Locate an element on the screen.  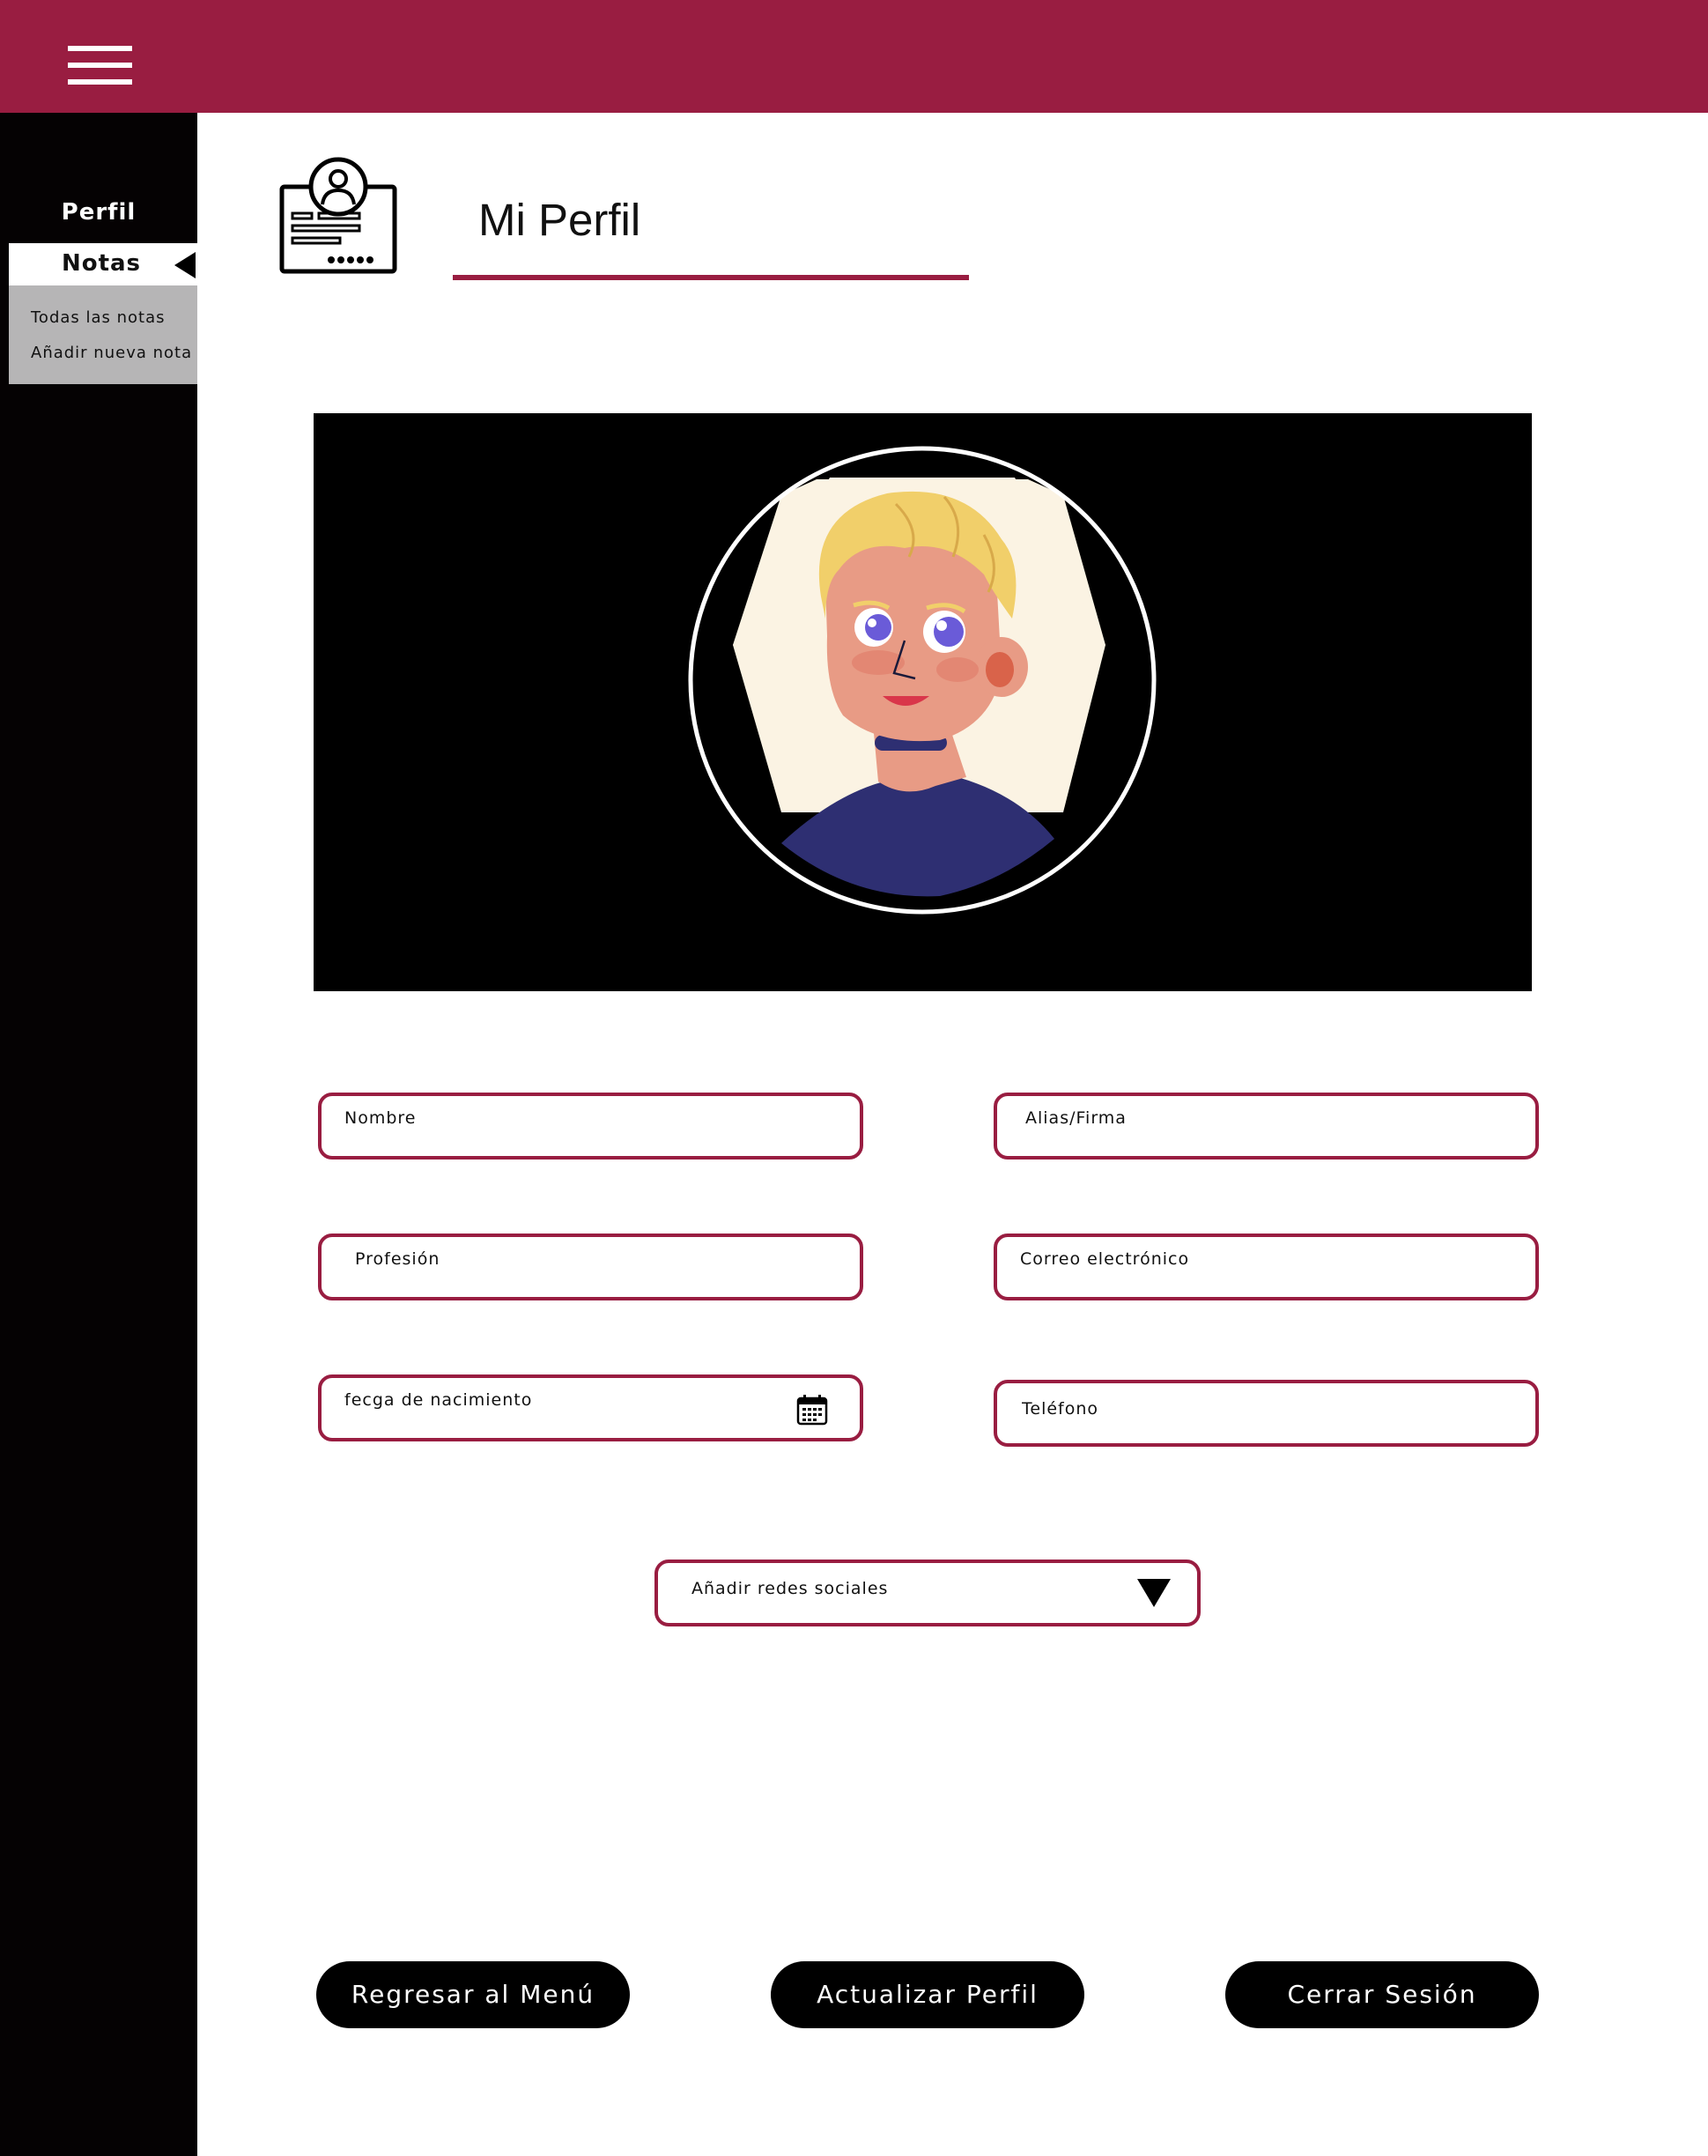
profile-card-icon is located at coordinates (338, 215).